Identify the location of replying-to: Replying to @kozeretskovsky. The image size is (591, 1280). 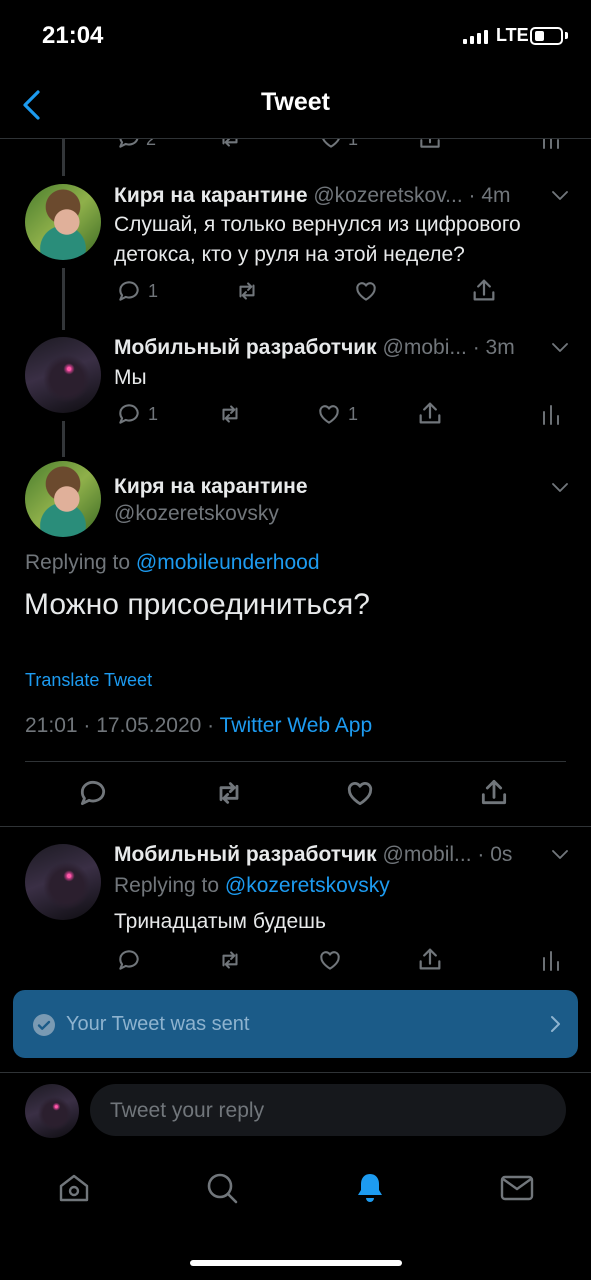
(252, 885).